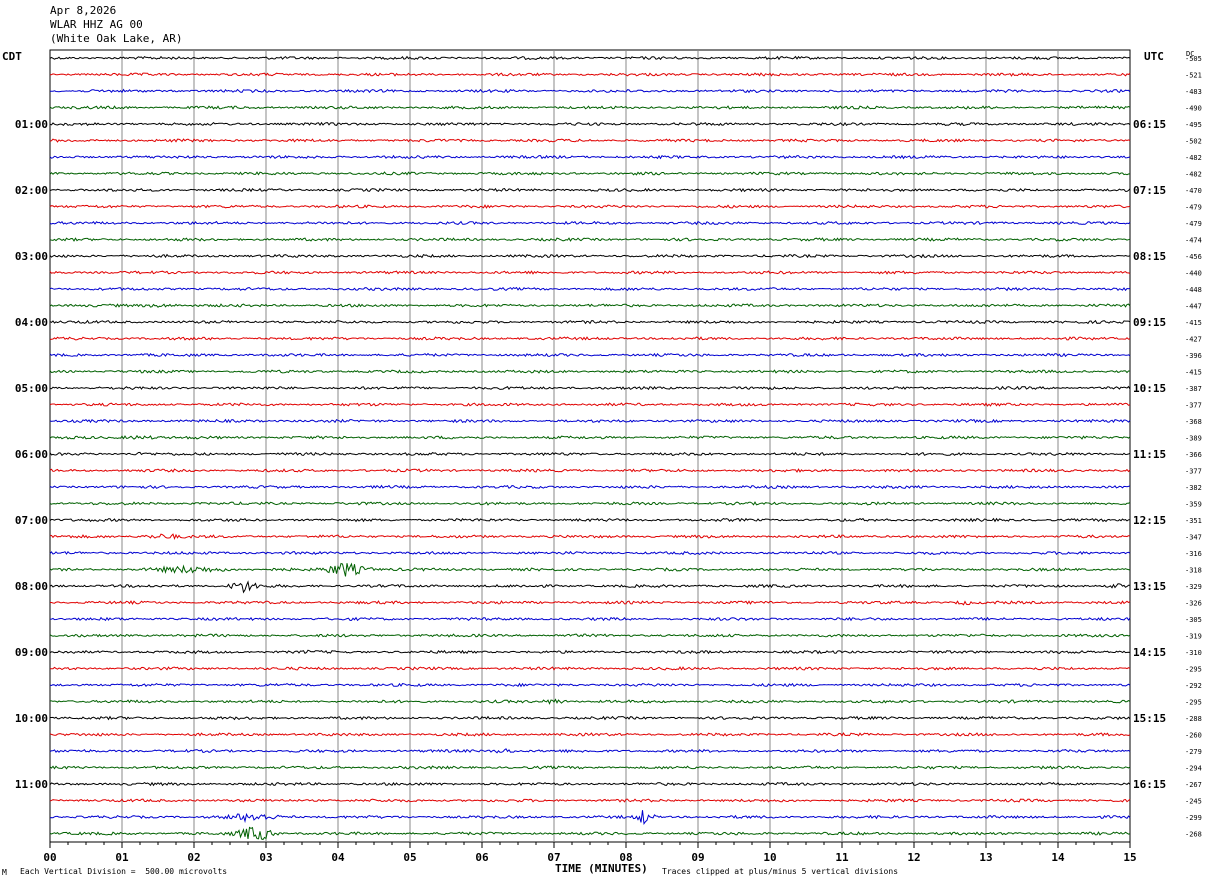 The height and width of the screenshot is (886, 1210). What do you see at coordinates (1193, 224) in the screenshot?
I see `dc-offset-label: -479` at bounding box center [1193, 224].